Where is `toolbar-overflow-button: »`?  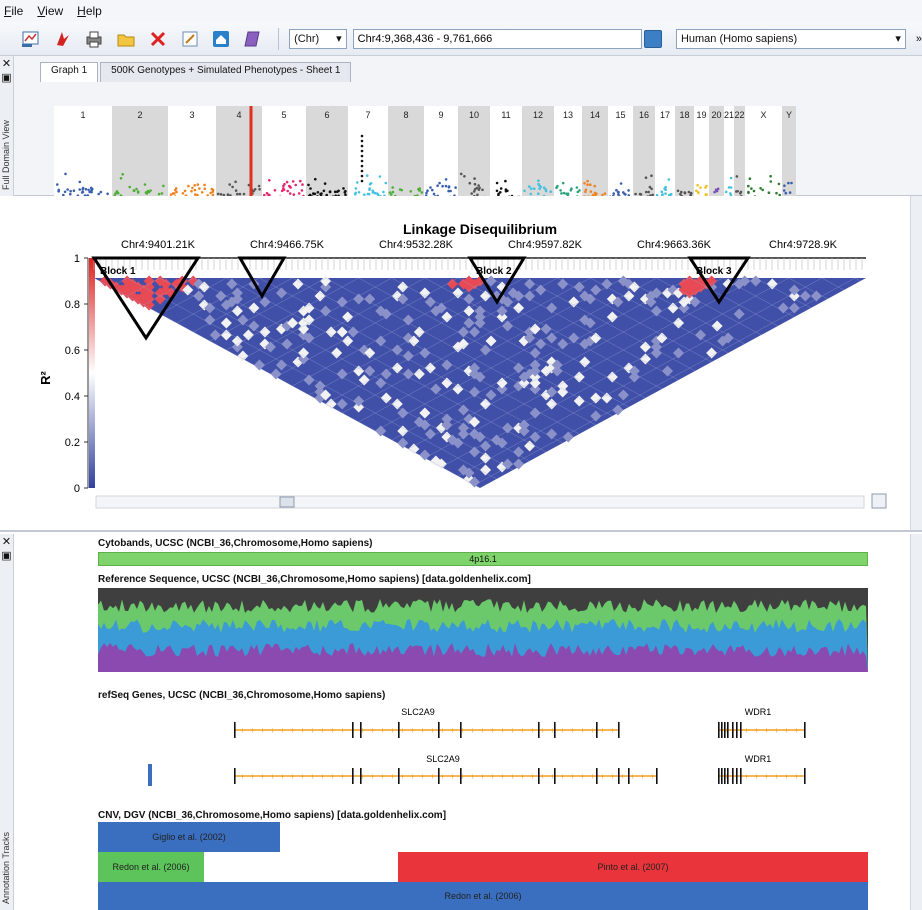 toolbar-overflow-button: » is located at coordinates (919, 39).